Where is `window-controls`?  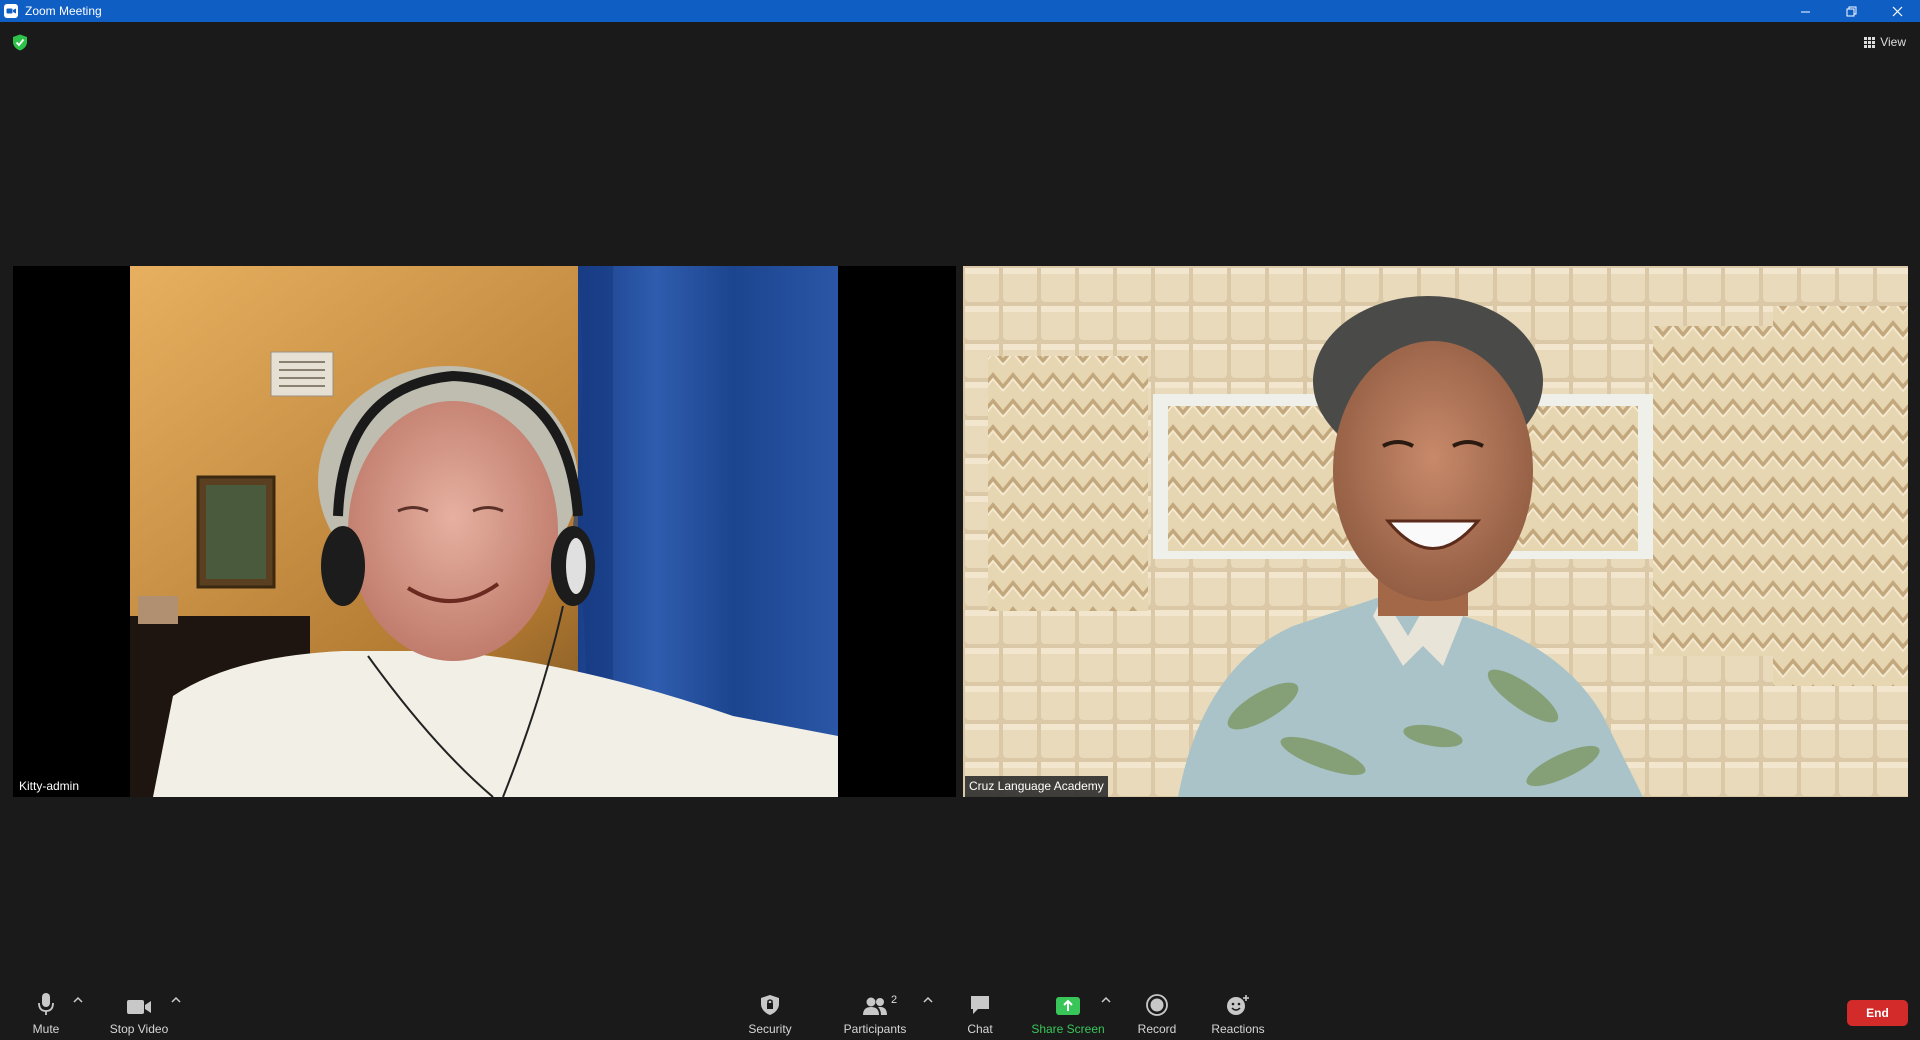
window-controls is located at coordinates (1851, 11).